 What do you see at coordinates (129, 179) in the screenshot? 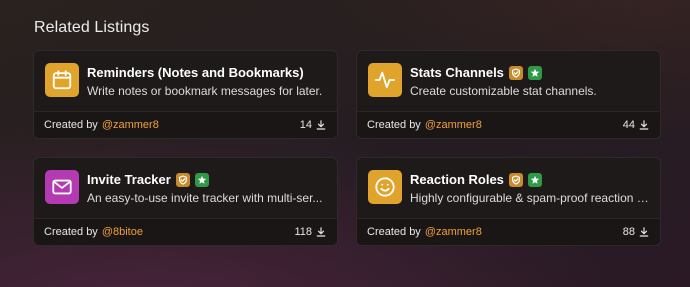
I see `listing-title: Invite Tracker` at bounding box center [129, 179].